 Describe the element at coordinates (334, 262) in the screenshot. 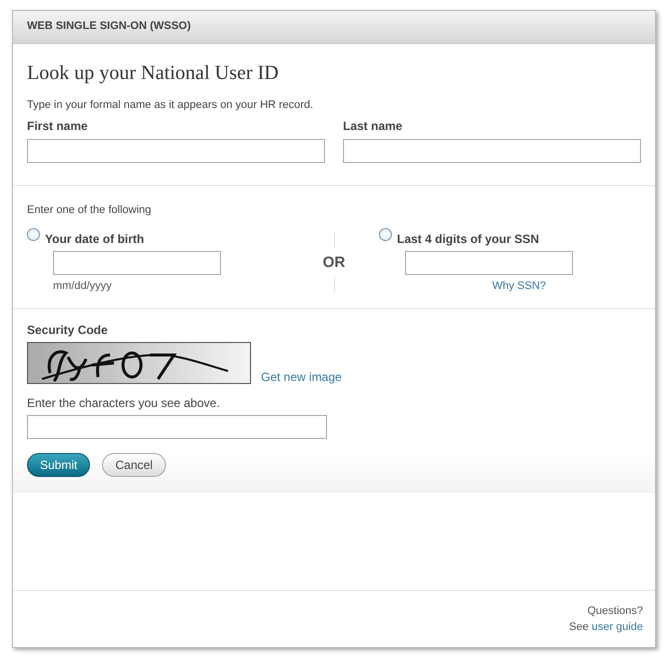

I see `or-separator: OR` at that location.